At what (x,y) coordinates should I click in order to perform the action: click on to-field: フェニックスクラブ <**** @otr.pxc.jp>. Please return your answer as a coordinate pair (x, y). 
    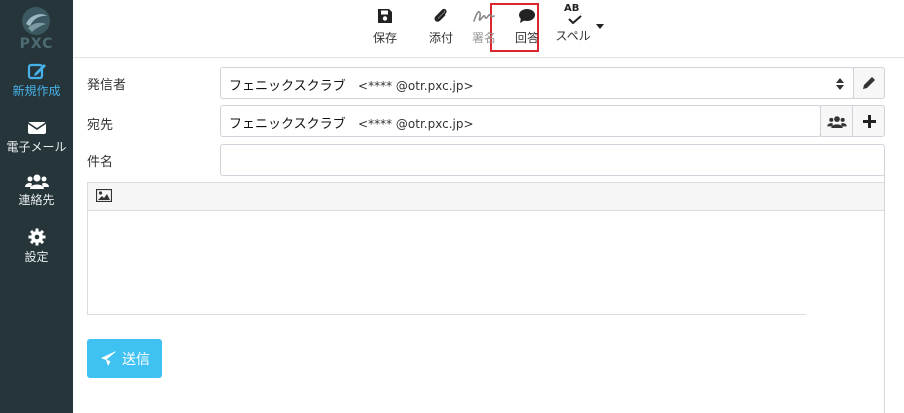
    Looking at the image, I should click on (520, 121).